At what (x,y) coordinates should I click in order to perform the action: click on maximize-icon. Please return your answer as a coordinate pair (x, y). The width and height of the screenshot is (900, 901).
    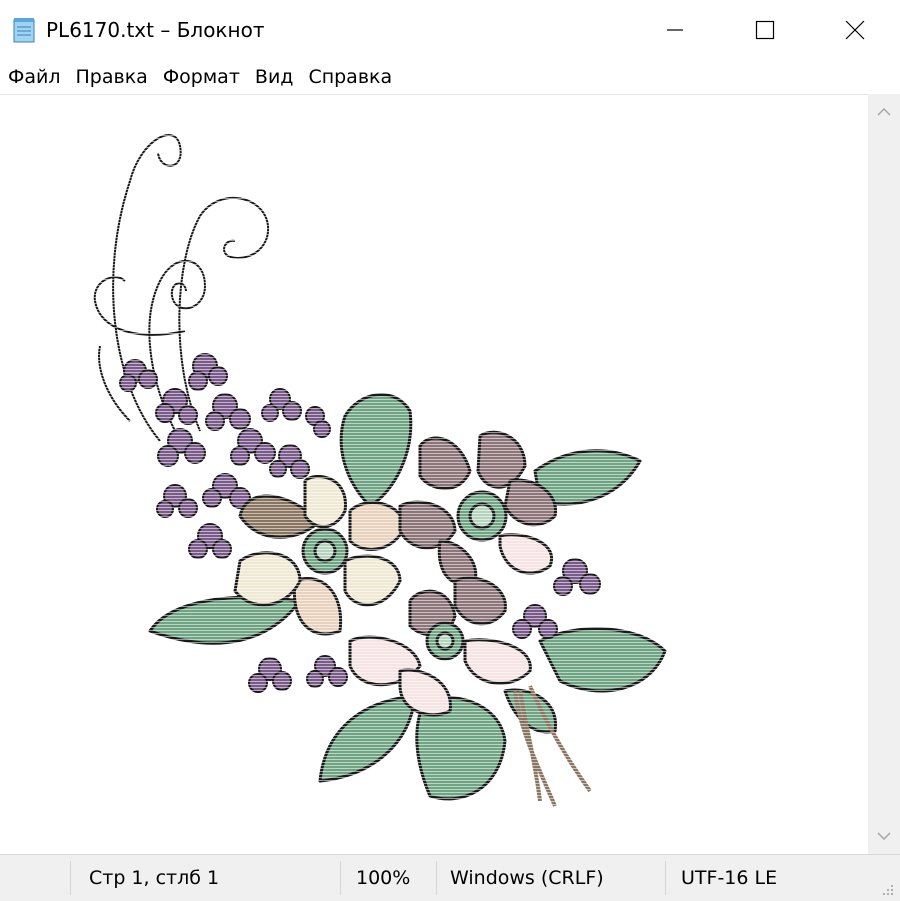
    Looking at the image, I should click on (765, 30).